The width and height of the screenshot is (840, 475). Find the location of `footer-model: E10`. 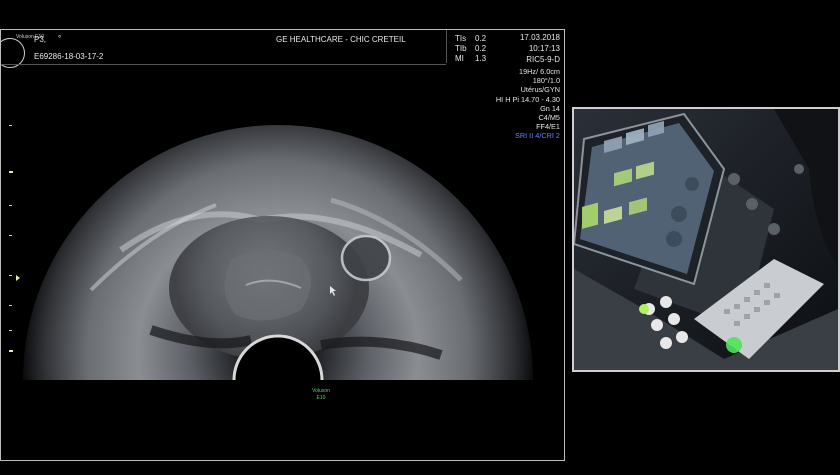

footer-model: E10 is located at coordinates (321, 398).